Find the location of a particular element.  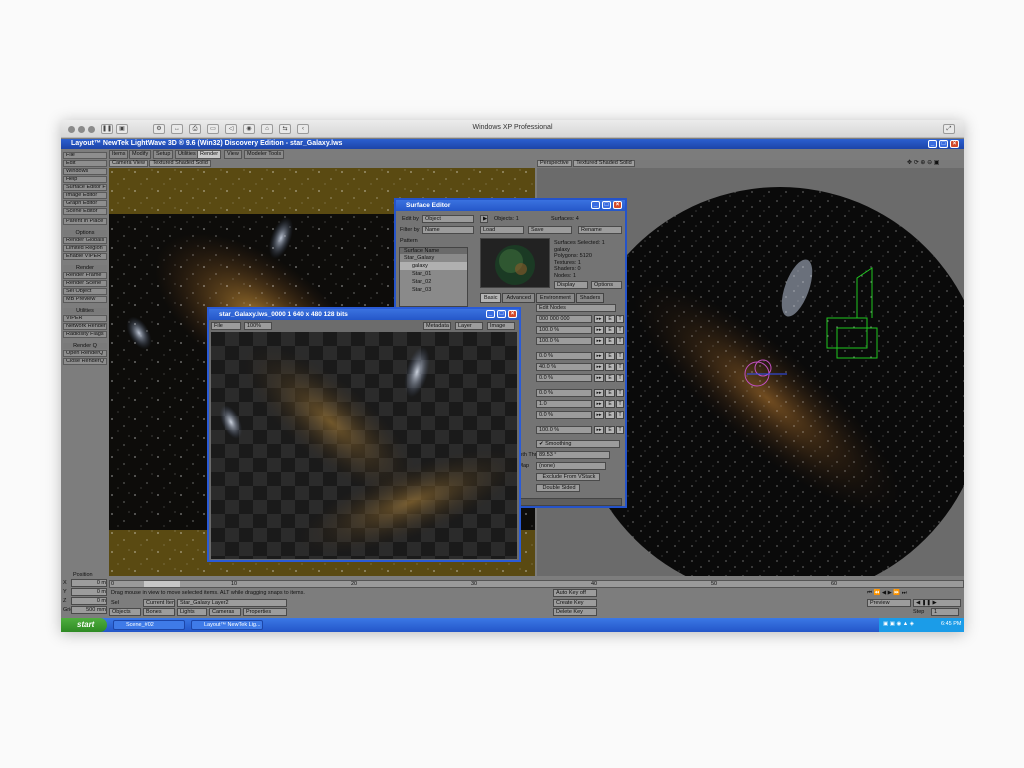

filter-by-dropdown: Name is located at coordinates (448, 230).